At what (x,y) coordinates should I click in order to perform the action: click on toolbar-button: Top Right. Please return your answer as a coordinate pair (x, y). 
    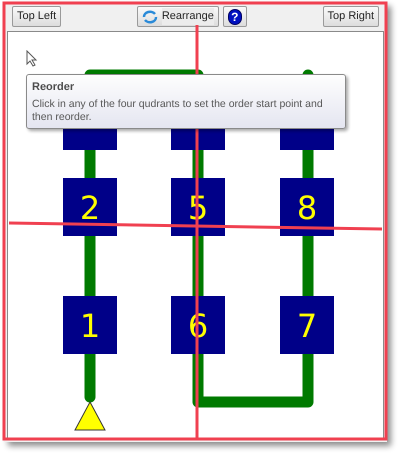
    Looking at the image, I should click on (351, 16).